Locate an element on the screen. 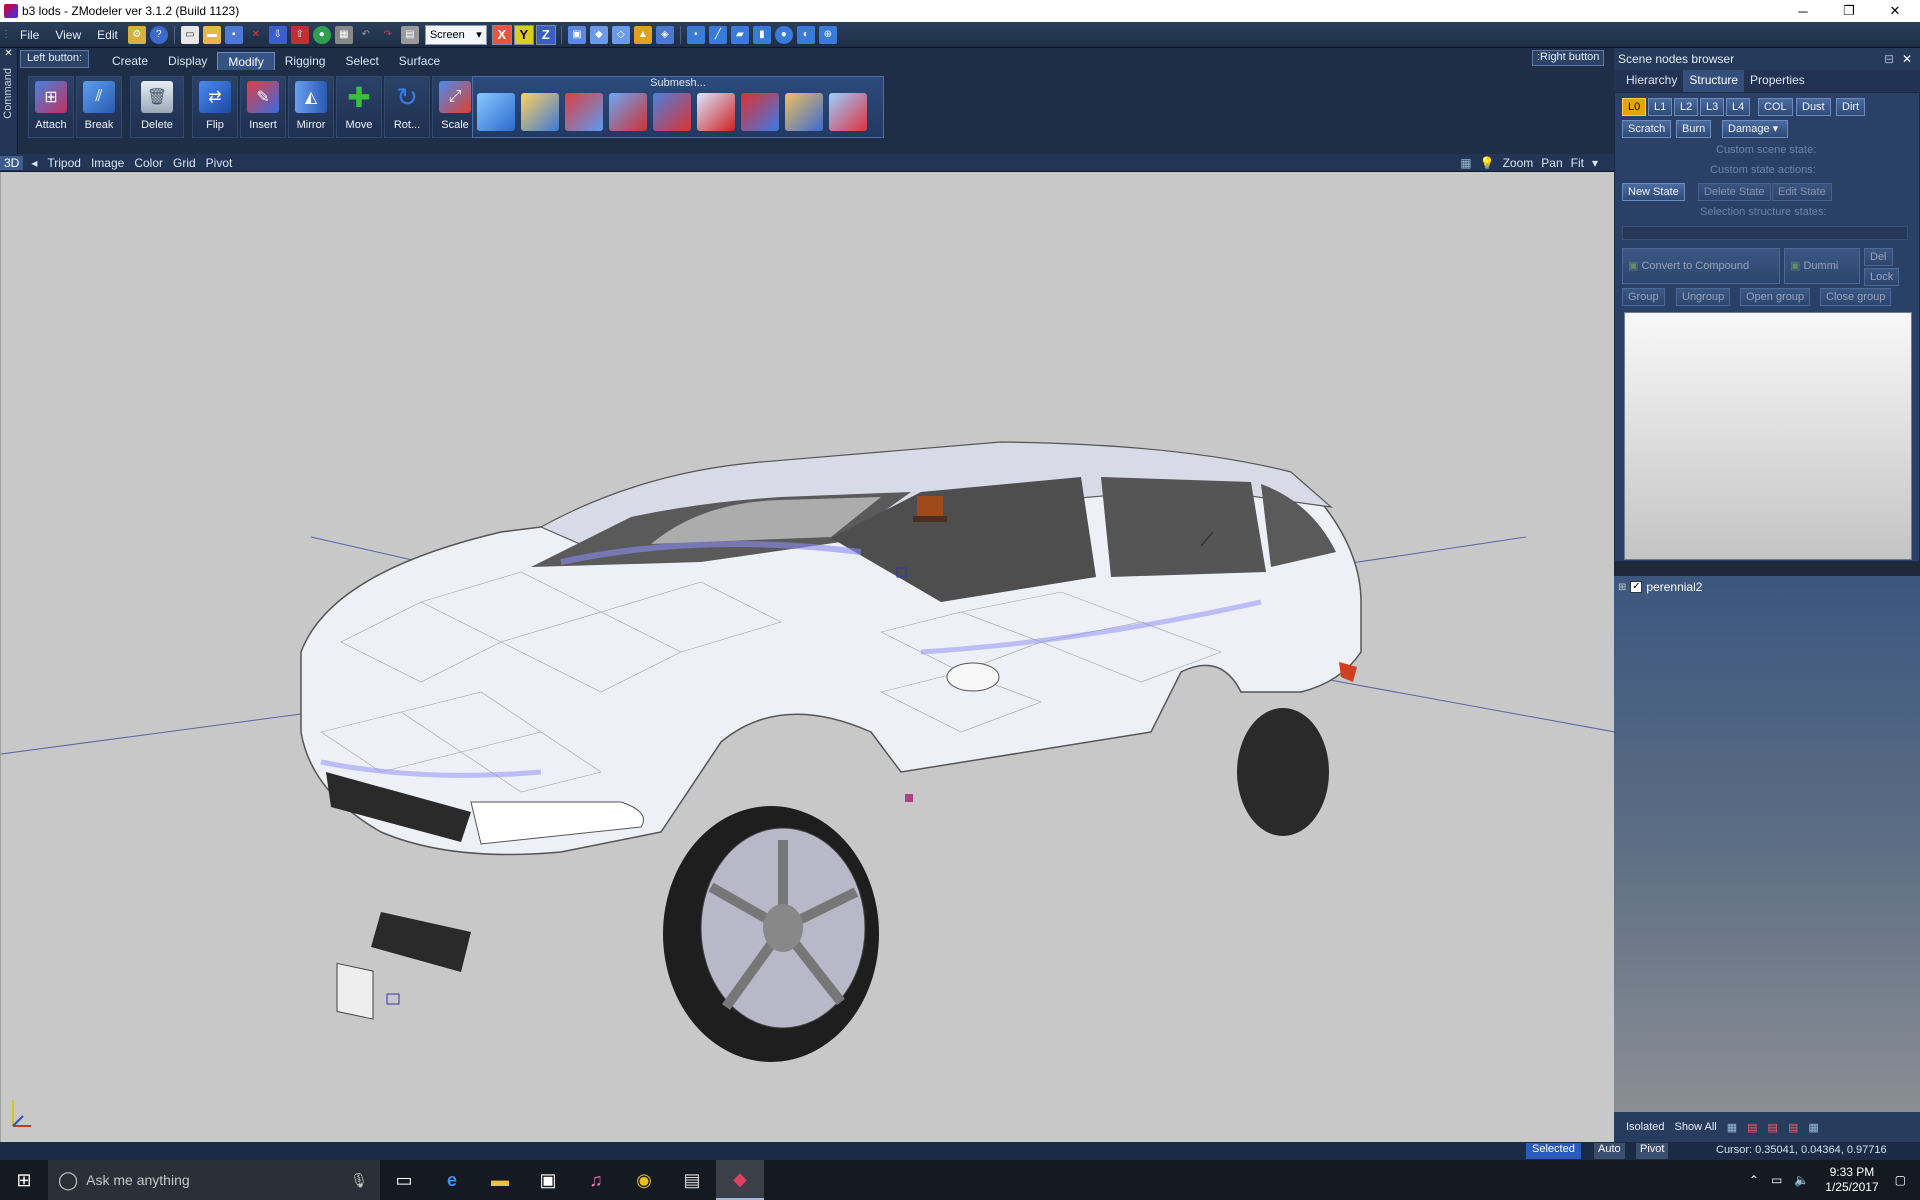  openiv-icon: ▤ is located at coordinates (692, 1180).